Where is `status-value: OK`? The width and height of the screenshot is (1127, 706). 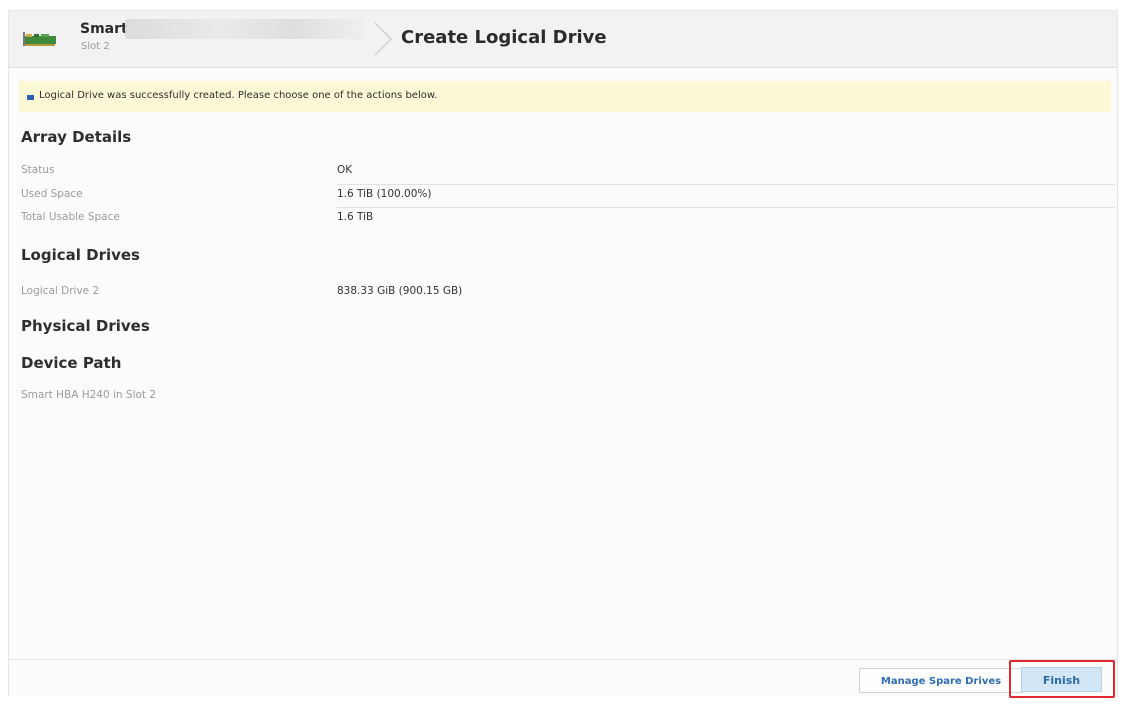
status-value: OK is located at coordinates (345, 170).